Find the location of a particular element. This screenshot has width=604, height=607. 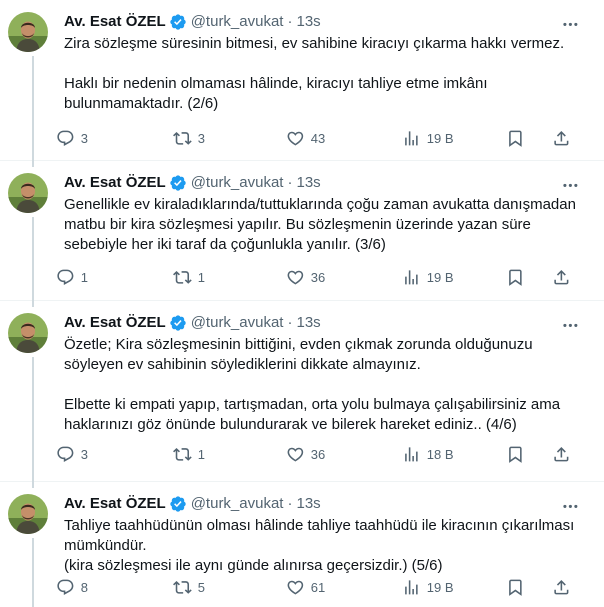

retweet-button: 5 is located at coordinates (189, 587).